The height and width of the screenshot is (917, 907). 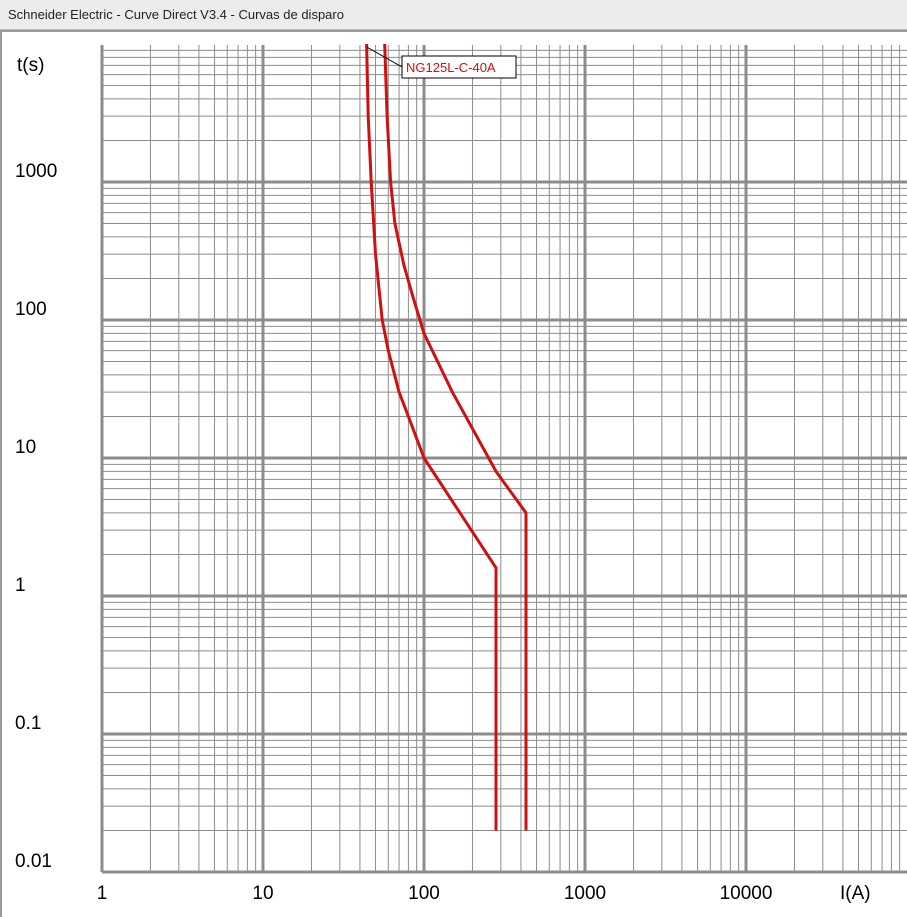 I want to click on y-tick-label: 100, so click(x=31, y=309).